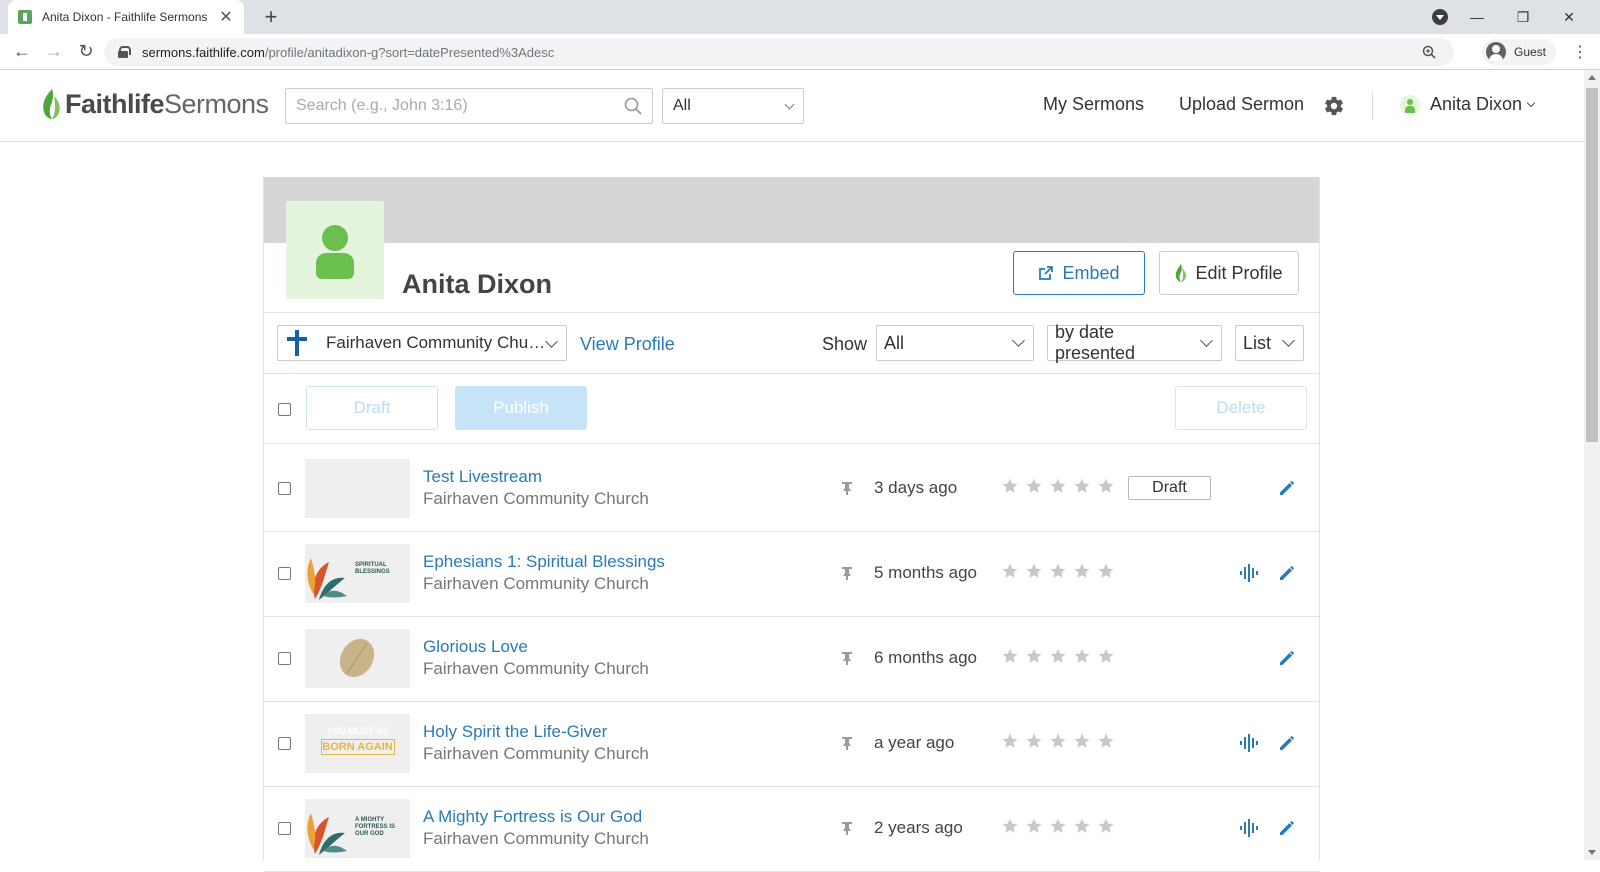 The image size is (1600, 872). Describe the element at coordinates (1372, 106) in the screenshot. I see `header-divider` at that location.